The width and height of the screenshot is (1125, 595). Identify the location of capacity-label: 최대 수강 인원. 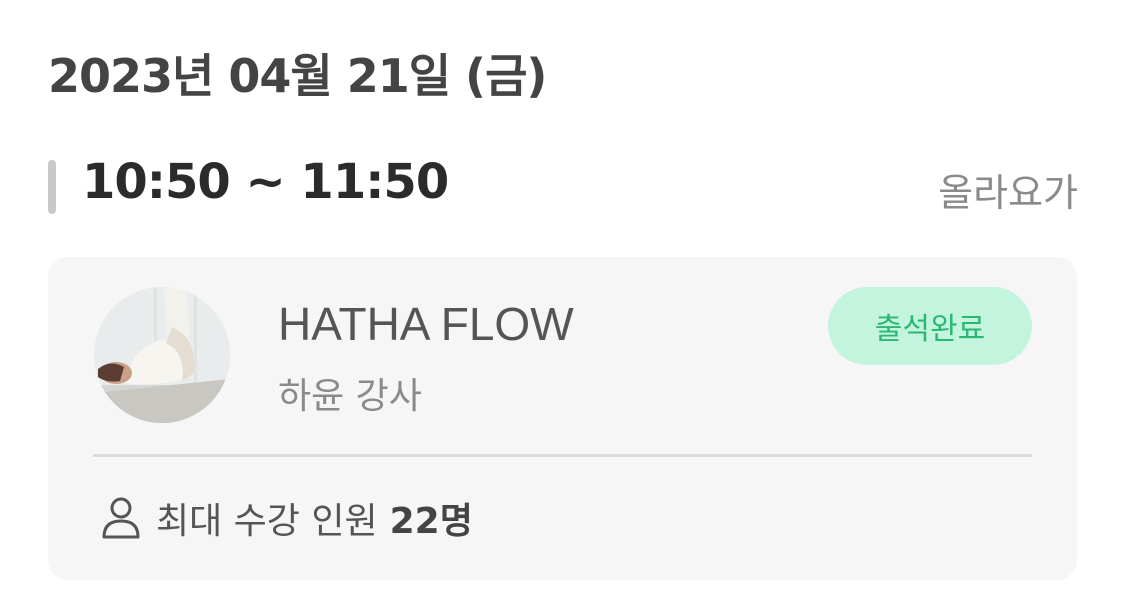
(267, 521).